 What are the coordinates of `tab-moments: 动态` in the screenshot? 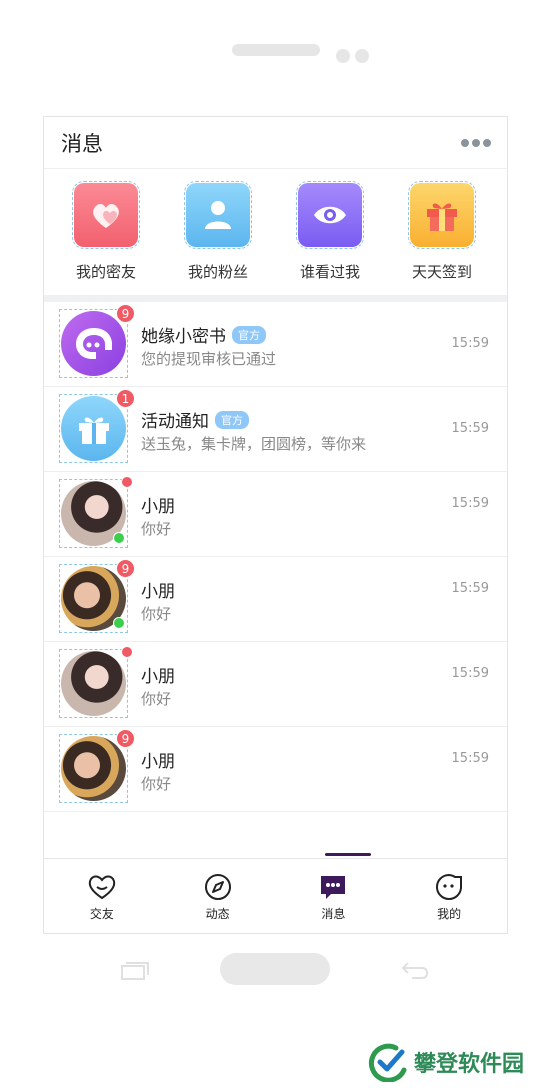 It's located at (218, 896).